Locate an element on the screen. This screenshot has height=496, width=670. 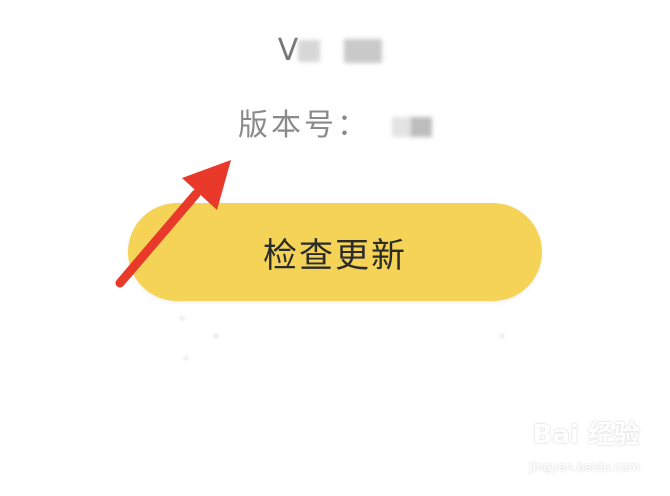
watermark-url: jingyan.baidu.com is located at coordinates (584, 467).